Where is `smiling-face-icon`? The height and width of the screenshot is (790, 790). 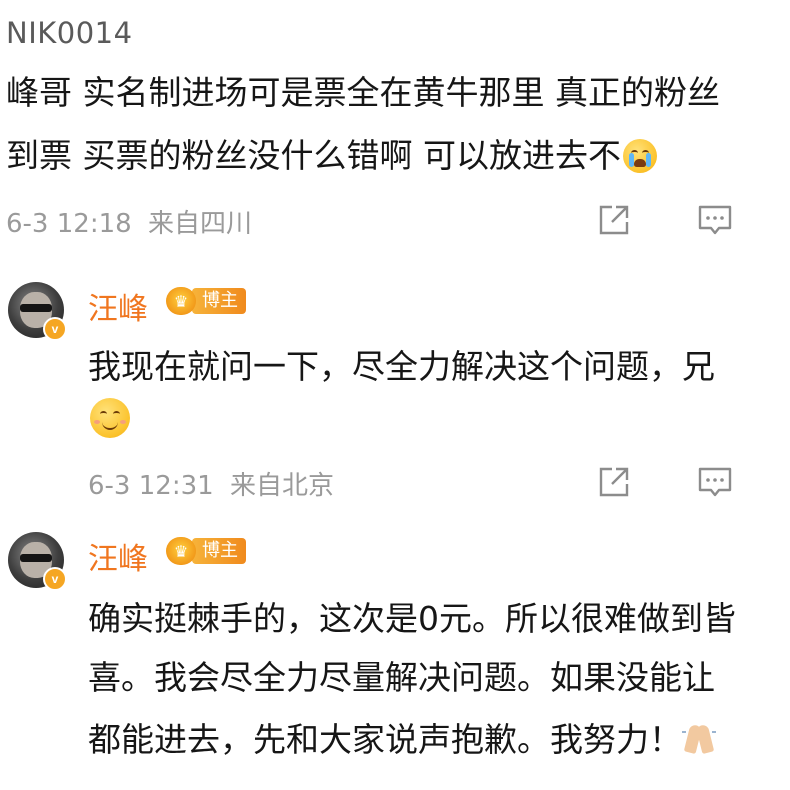
smiling-face-icon is located at coordinates (110, 418).